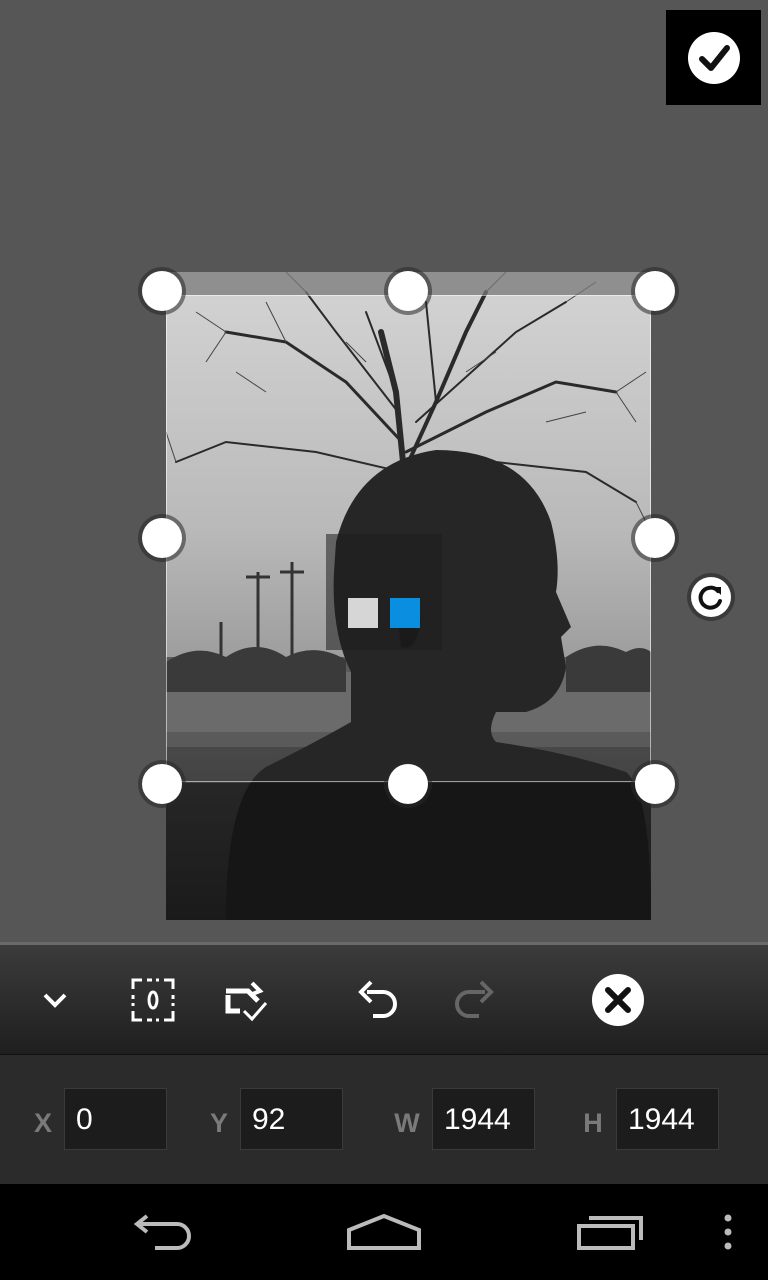 Image resolution: width=768 pixels, height=1280 pixels. I want to click on chevron-down-icon, so click(55, 1000).